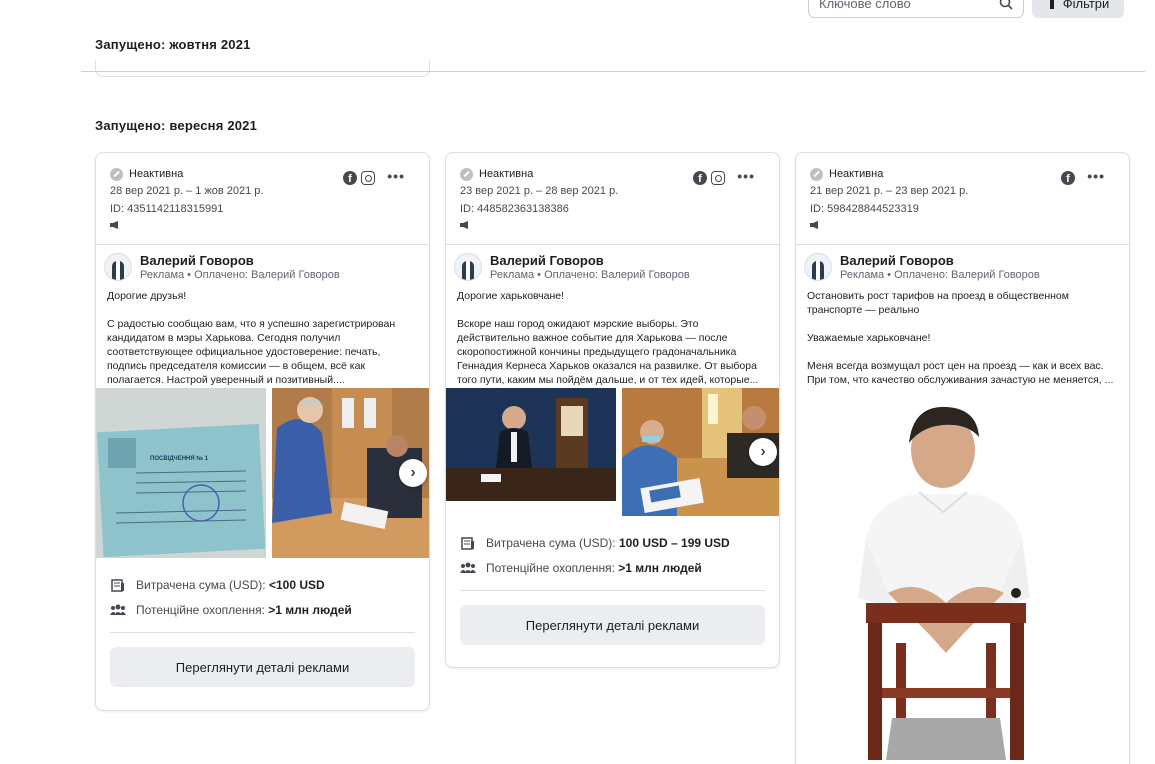  I want to click on ad-id: ID: 4351142118315991, so click(167, 209).